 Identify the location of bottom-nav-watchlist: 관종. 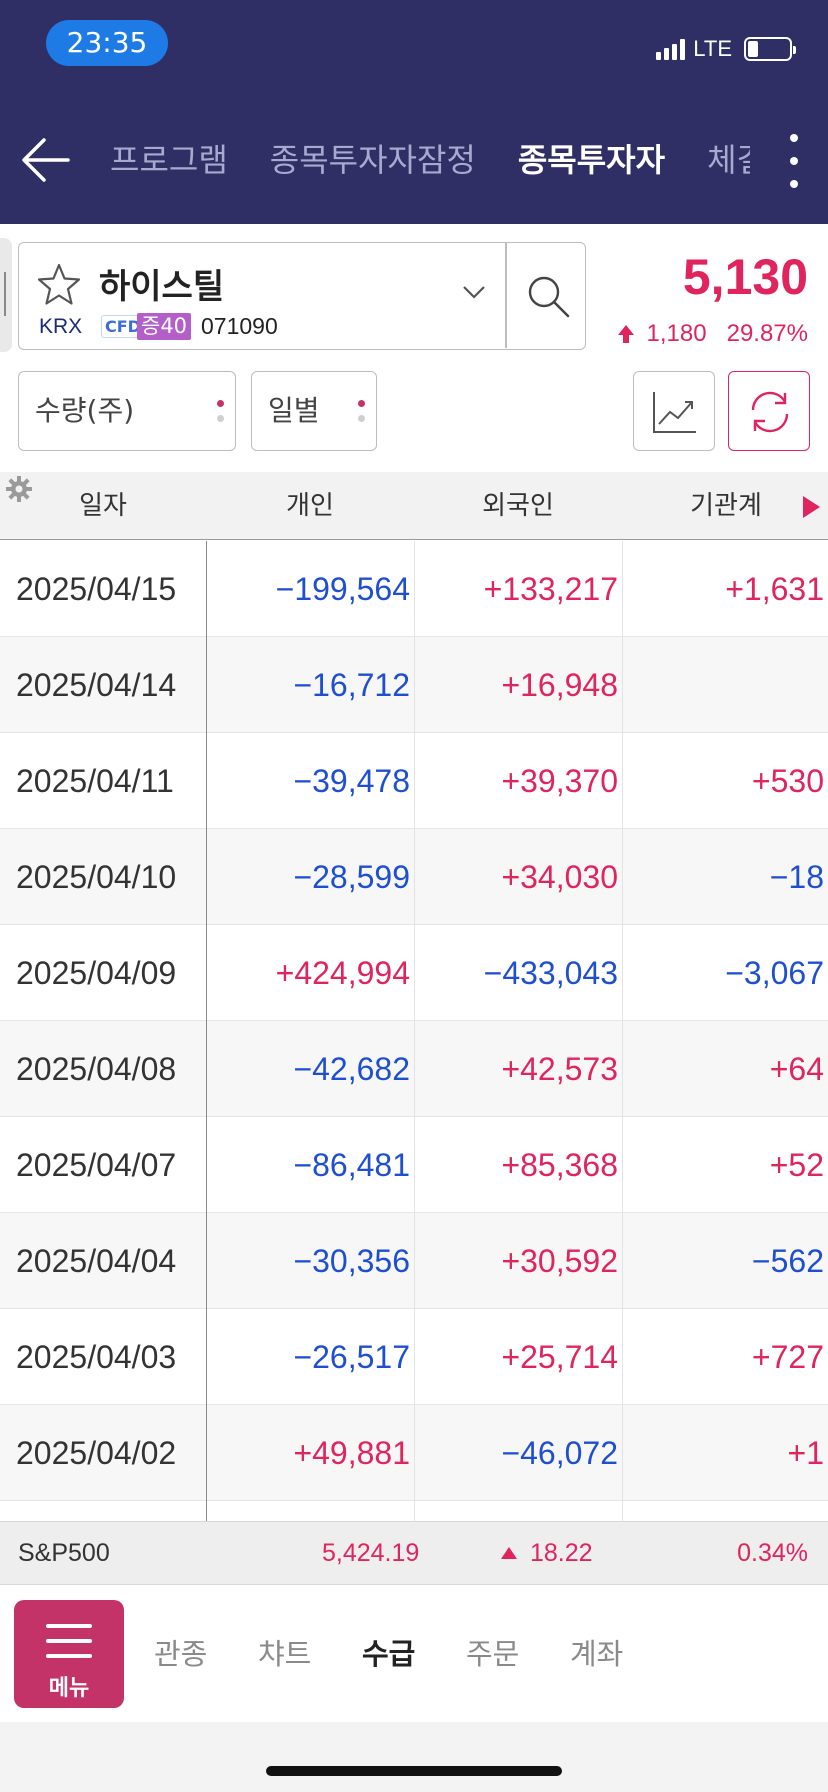
(180, 1654).